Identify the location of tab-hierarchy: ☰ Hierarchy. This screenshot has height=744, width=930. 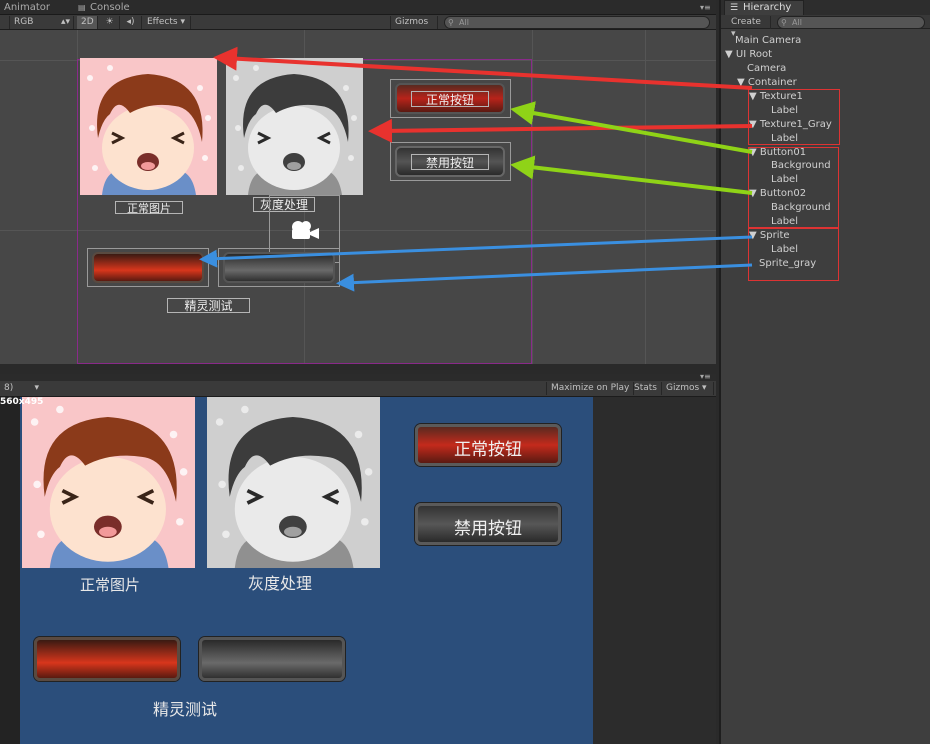
(764, 7).